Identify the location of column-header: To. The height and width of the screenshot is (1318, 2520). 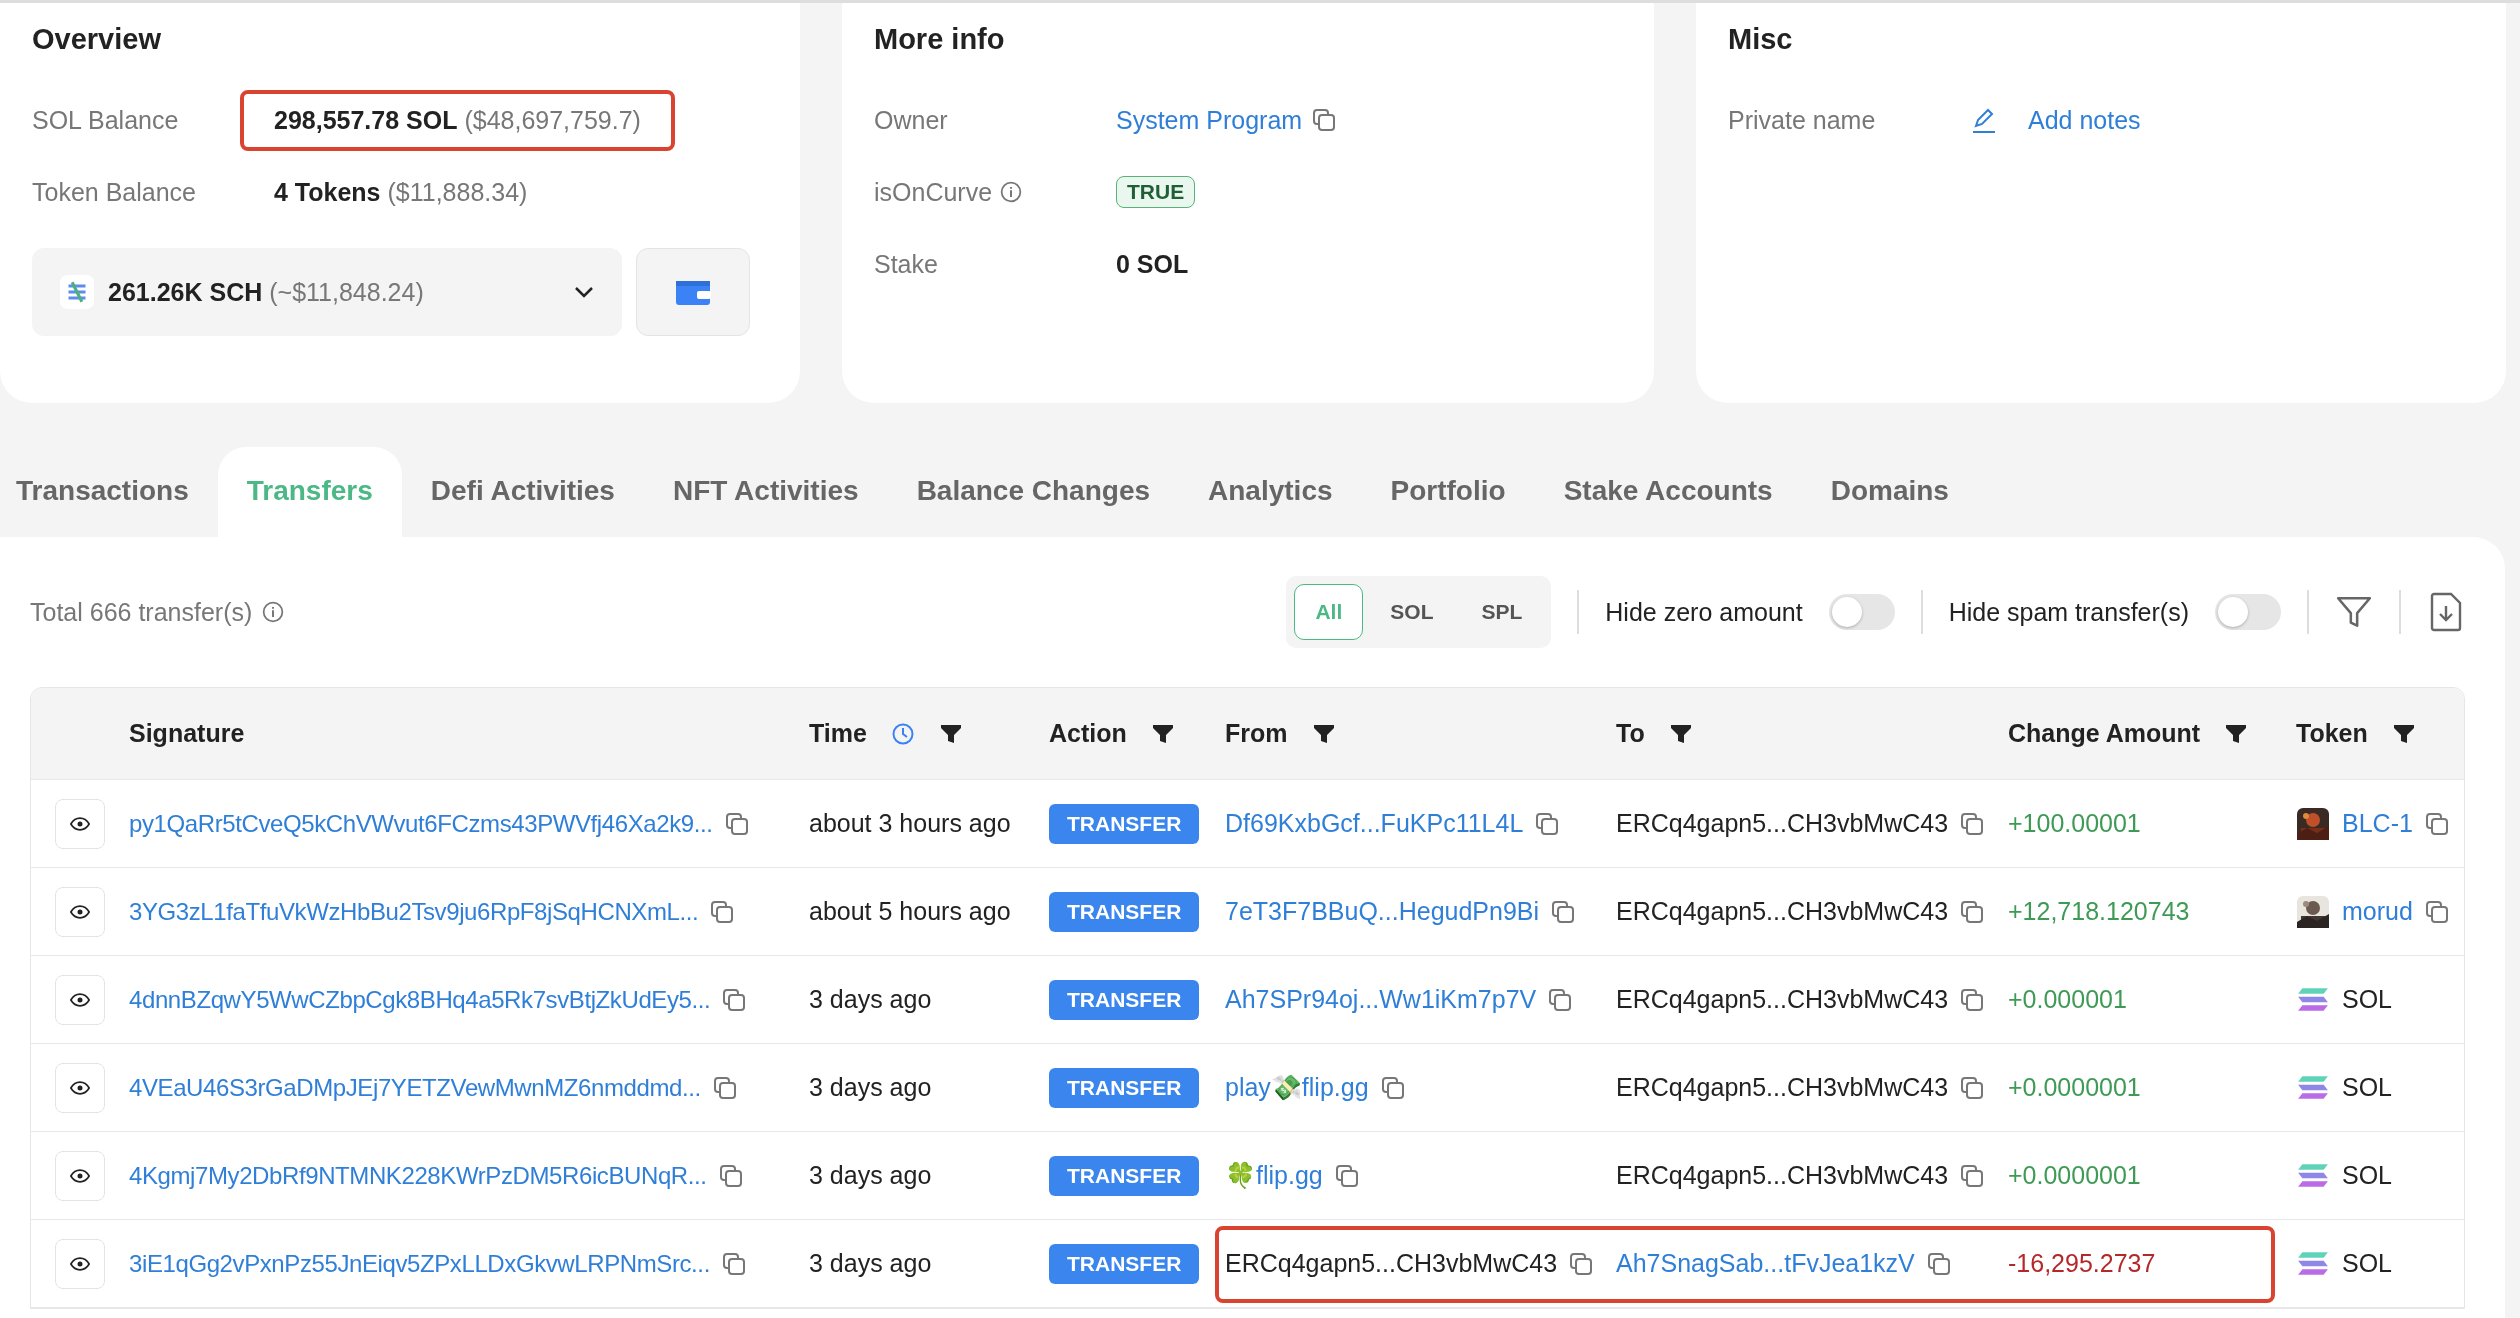
(1654, 733).